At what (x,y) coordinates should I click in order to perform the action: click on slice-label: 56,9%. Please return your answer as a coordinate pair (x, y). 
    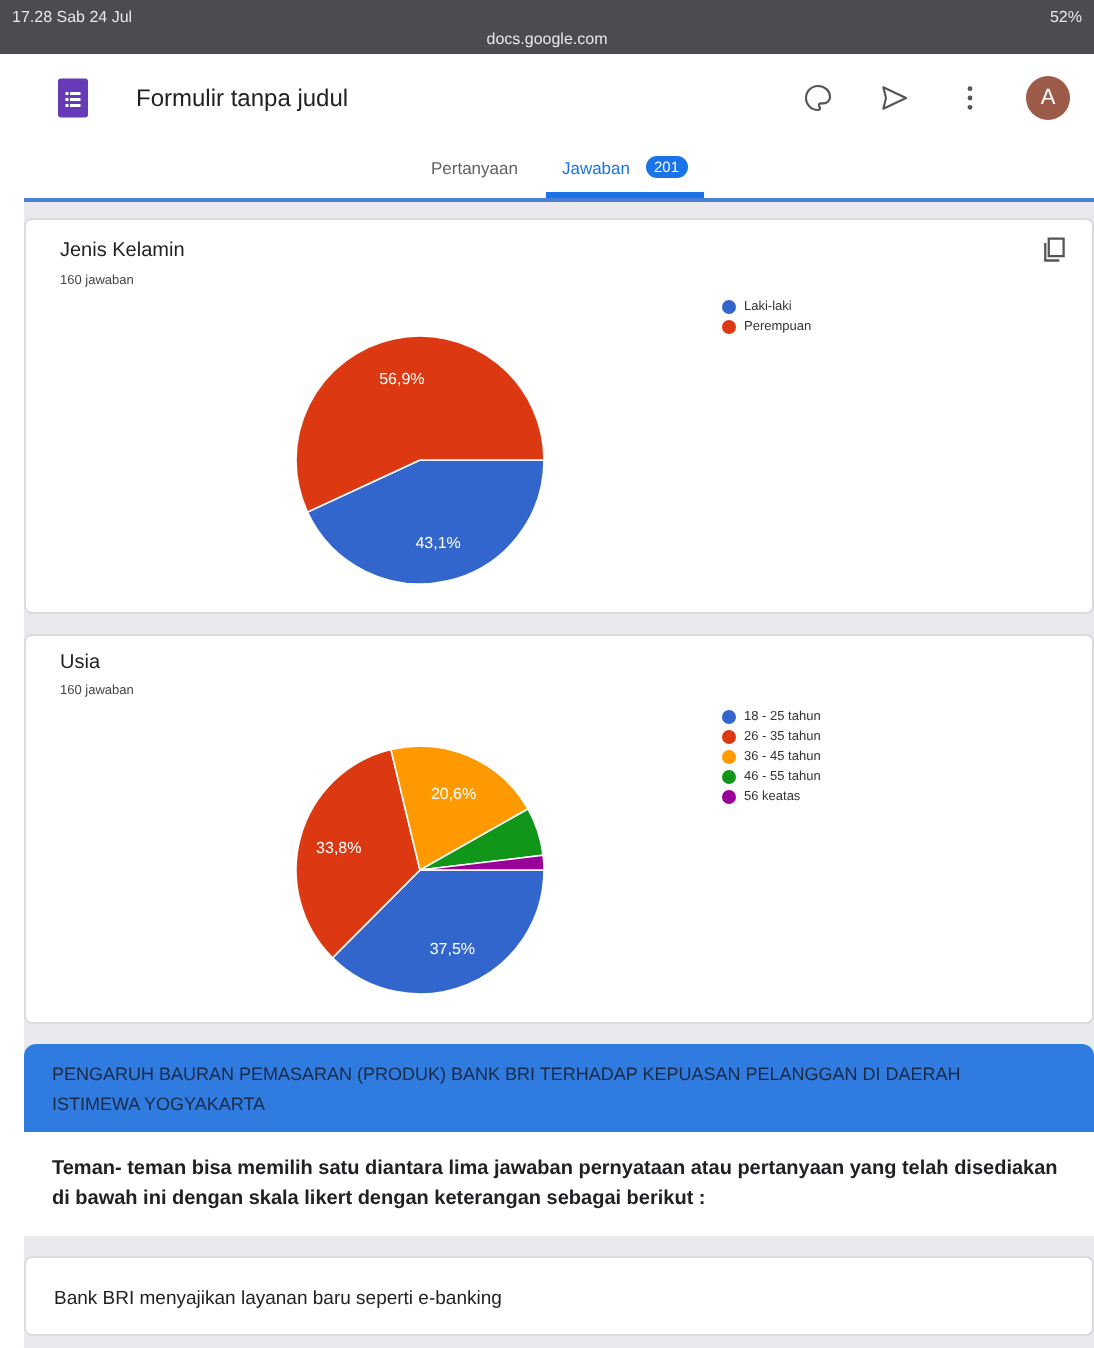
    Looking at the image, I should click on (402, 378).